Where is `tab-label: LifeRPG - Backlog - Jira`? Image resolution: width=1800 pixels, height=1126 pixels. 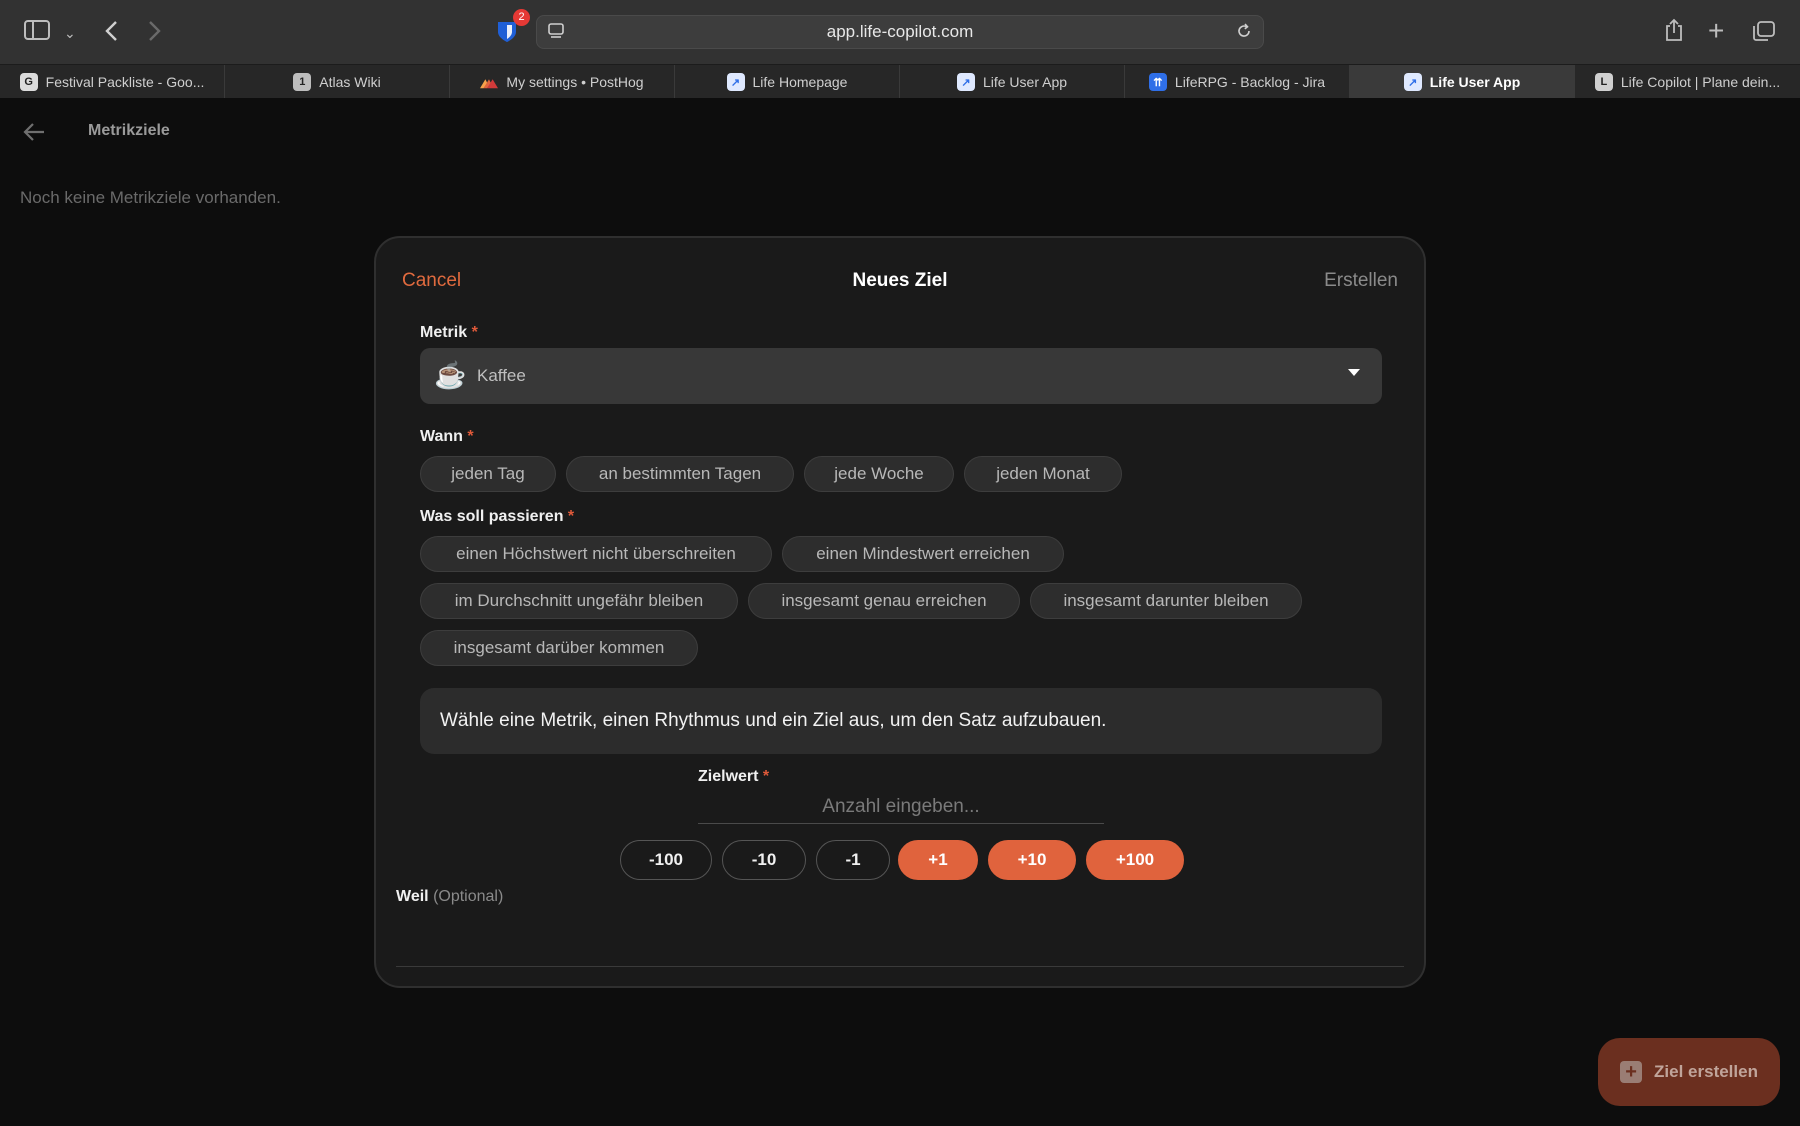 tab-label: LifeRPG - Backlog - Jira is located at coordinates (1250, 82).